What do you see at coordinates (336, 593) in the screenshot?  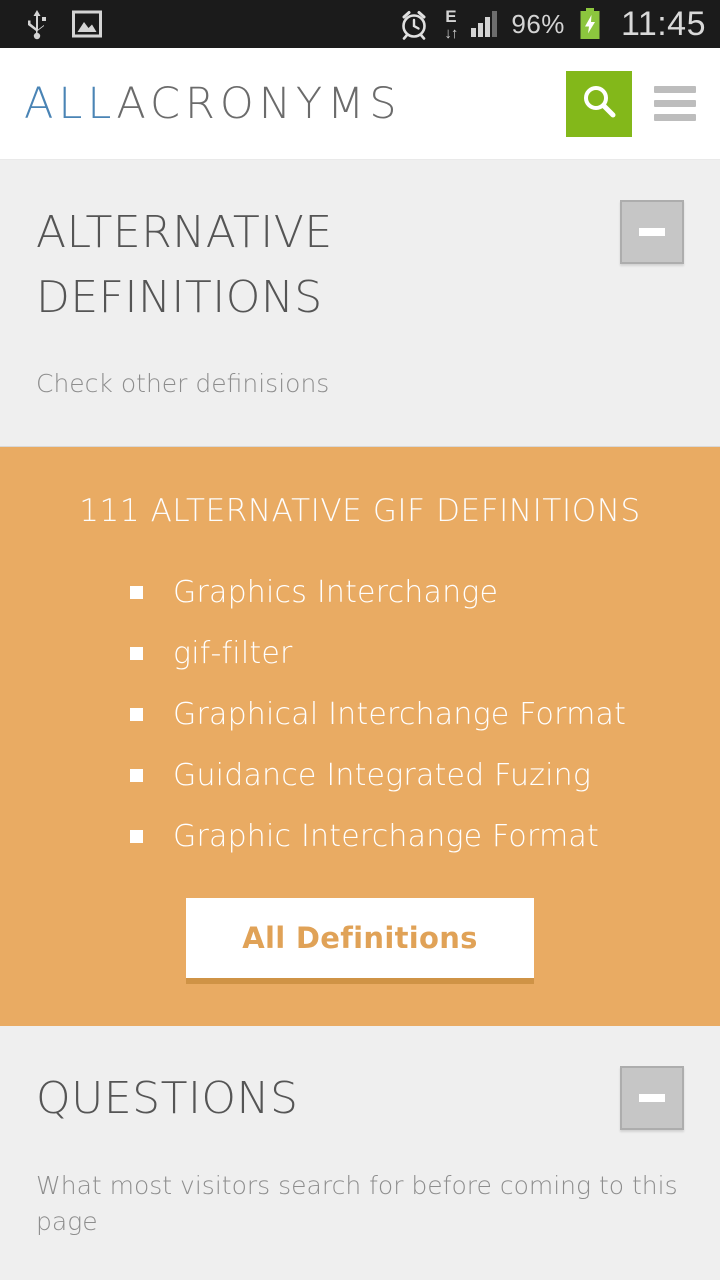 I see `list-item-label: Graphics Interchange` at bounding box center [336, 593].